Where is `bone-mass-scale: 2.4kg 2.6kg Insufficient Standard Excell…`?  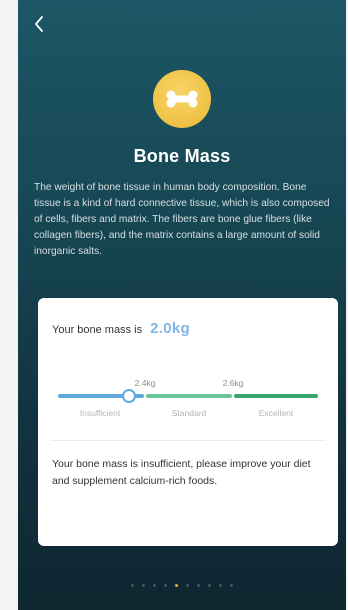 bone-mass-scale: 2.4kg 2.6kg Insufficient Standard Excell… is located at coordinates (188, 403).